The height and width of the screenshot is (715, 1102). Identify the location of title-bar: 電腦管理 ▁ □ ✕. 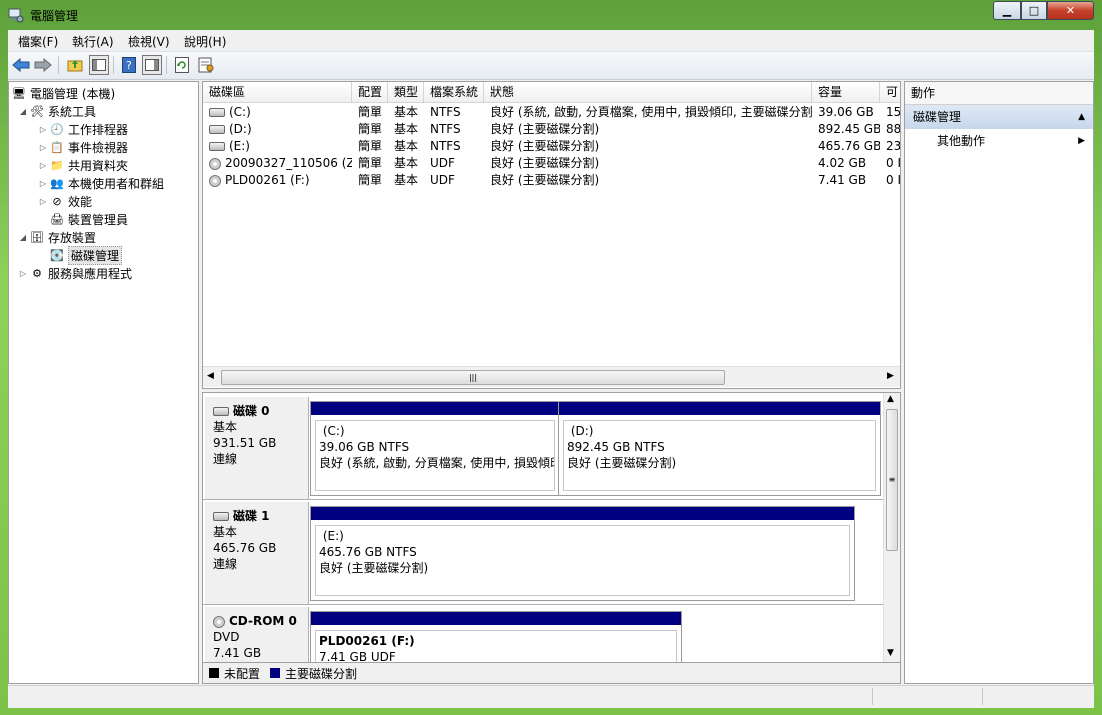
(551, 15).